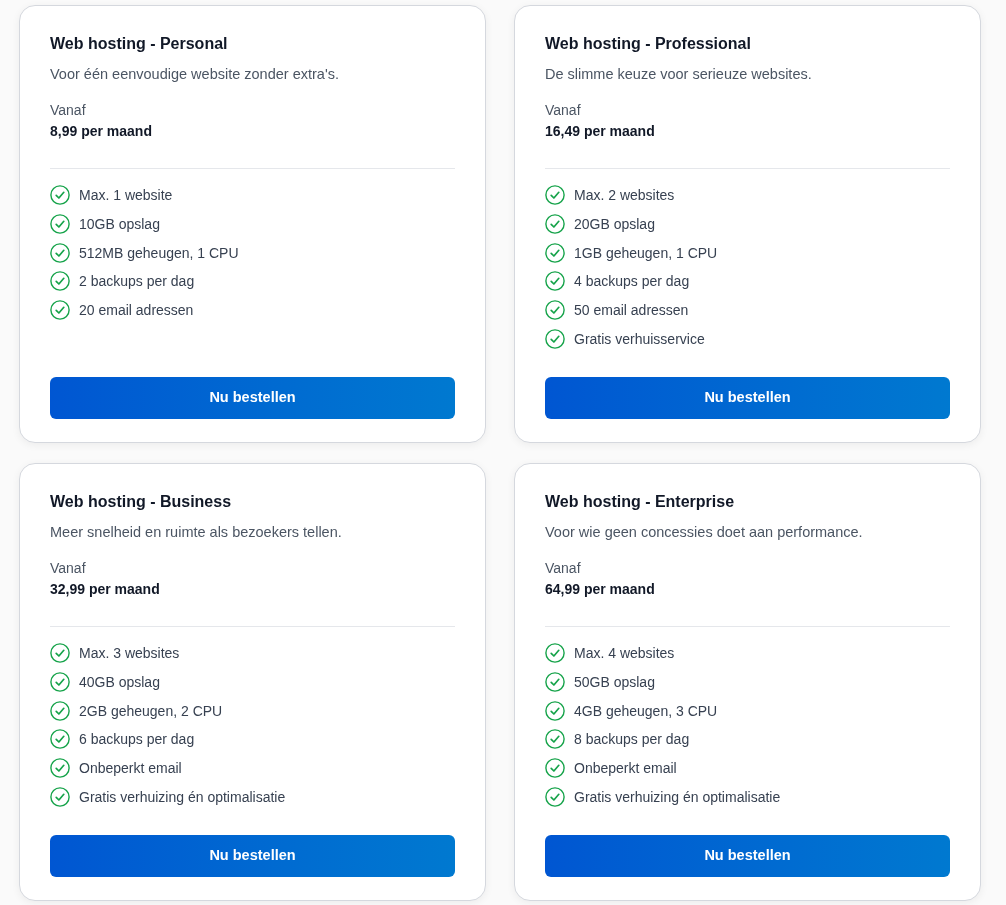  I want to click on plan-title: Web hosting - Personal, so click(139, 44).